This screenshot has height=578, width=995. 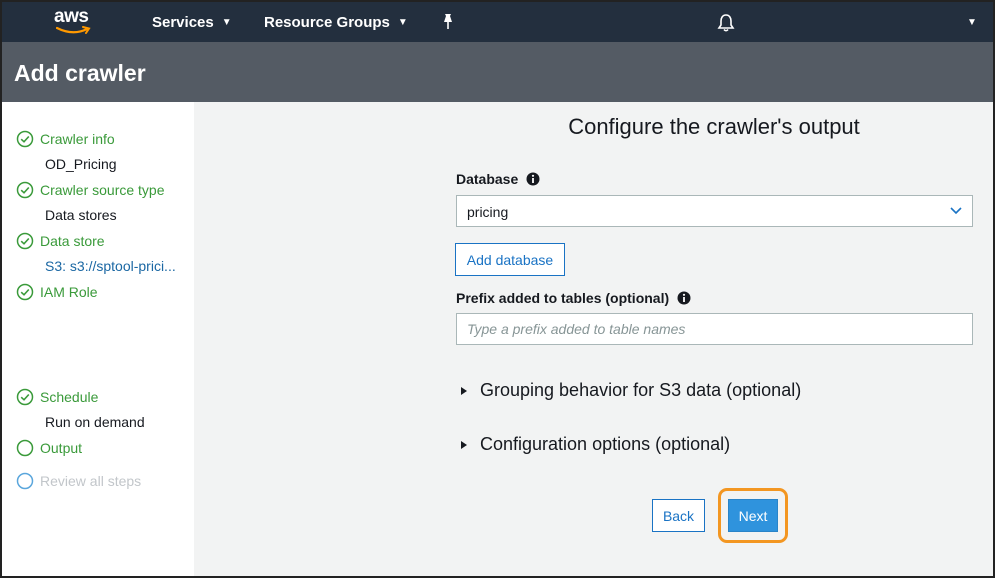 I want to click on back-button: Back, so click(x=678, y=515).